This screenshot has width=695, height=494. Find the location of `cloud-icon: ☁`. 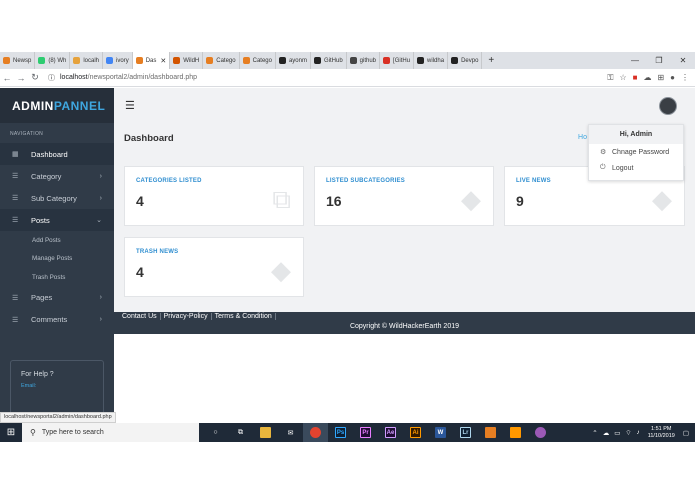

cloud-icon: ☁ is located at coordinates (647, 78).